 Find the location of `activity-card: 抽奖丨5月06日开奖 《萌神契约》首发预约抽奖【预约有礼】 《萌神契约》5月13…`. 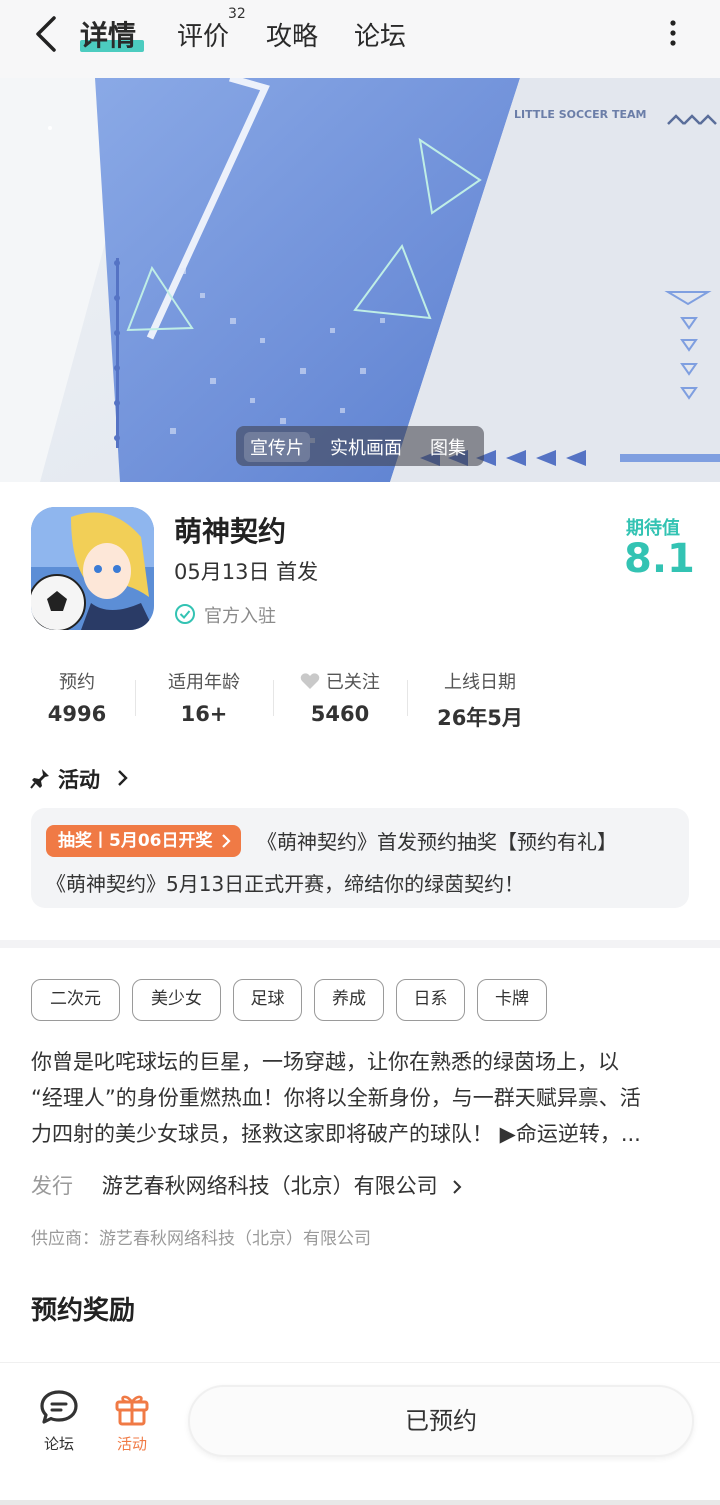

activity-card: 抽奖丨5月06日开奖 《萌神契约》首发预约抽奖【预约有礼】 《萌神契约》5月13… is located at coordinates (360, 858).